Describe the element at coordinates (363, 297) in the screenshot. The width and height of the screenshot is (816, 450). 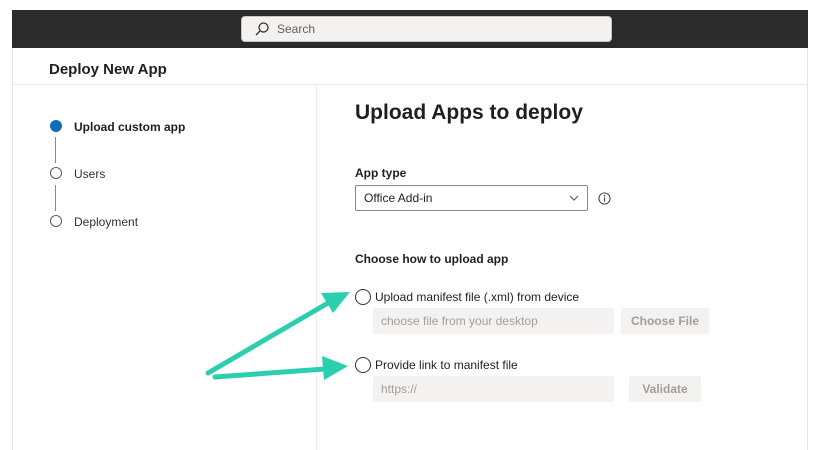
I see `upload-file-radio` at that location.